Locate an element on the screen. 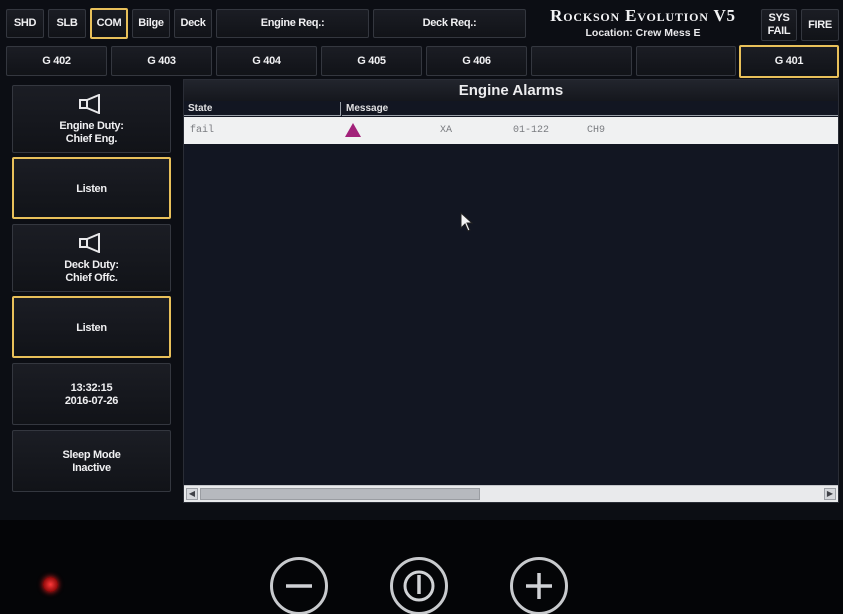 Image resolution: width=843 pixels, height=614 pixels. status-led-icon is located at coordinates (50, 584).